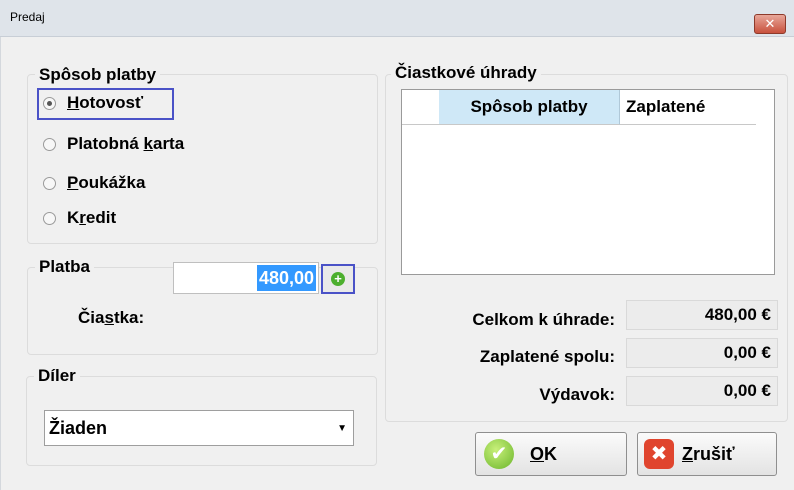  Describe the element at coordinates (111, 317) in the screenshot. I see `amount-label: Čiastka:` at that location.